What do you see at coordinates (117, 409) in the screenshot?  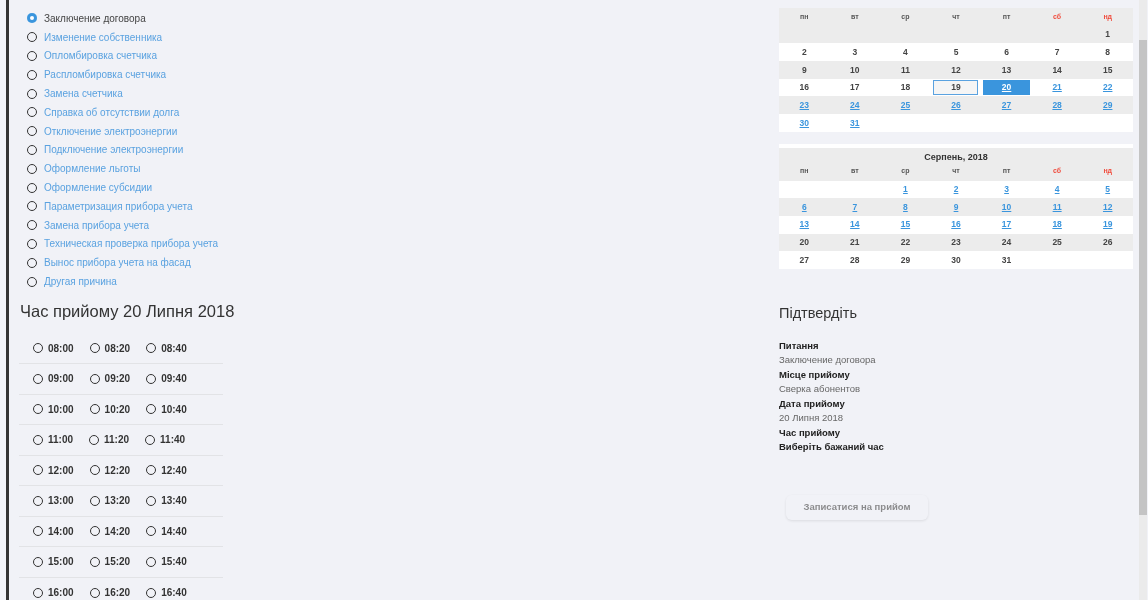 I see `time-slot-label: 10:20` at bounding box center [117, 409].